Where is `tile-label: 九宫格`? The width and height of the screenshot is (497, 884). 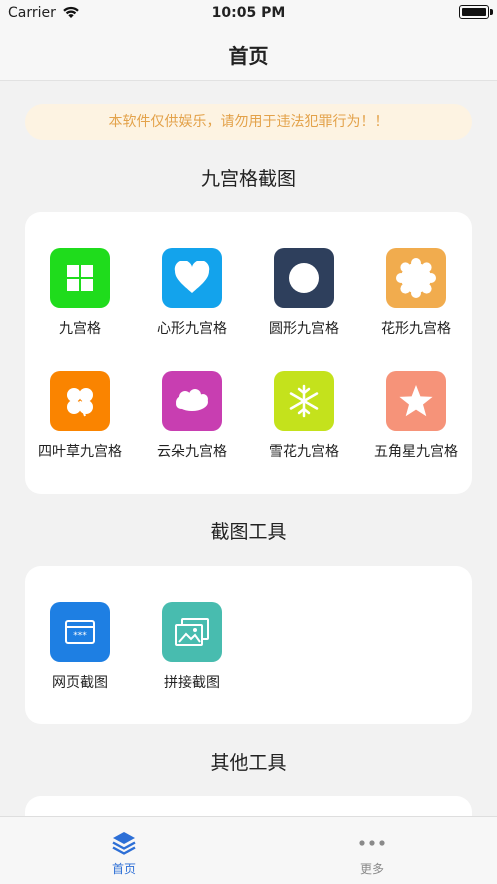 tile-label: 九宫格 is located at coordinates (80, 329).